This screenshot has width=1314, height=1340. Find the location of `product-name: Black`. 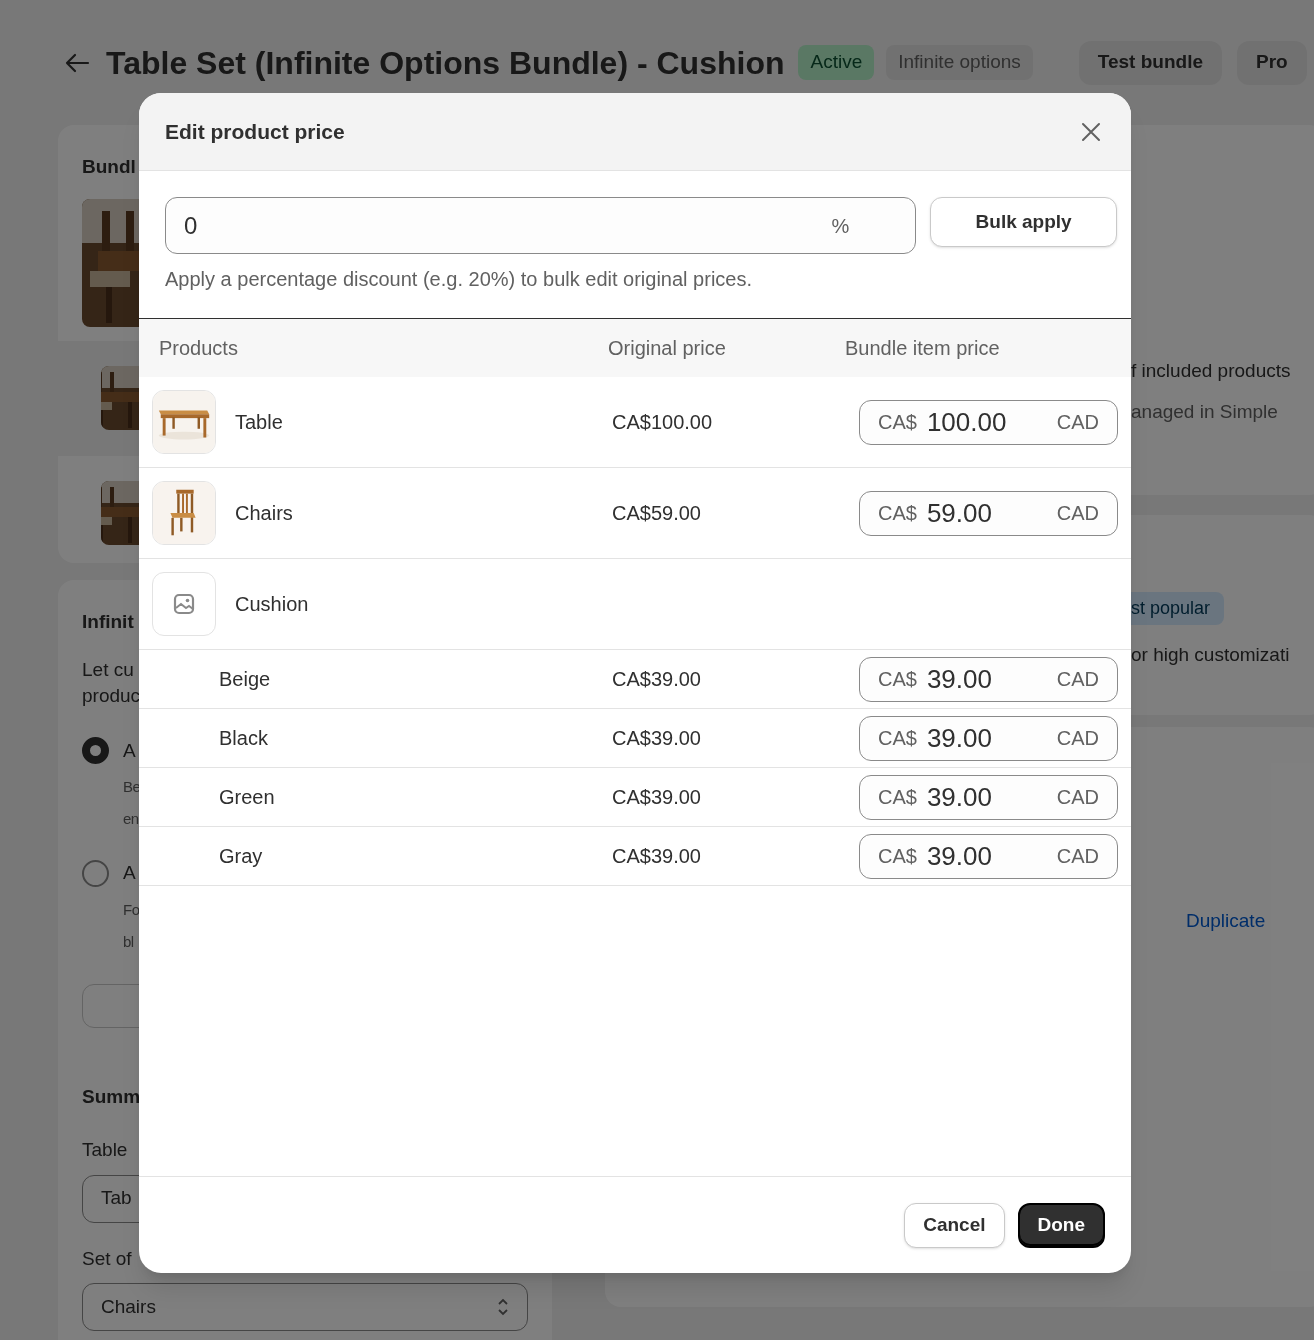

product-name: Black is located at coordinates (243, 738).